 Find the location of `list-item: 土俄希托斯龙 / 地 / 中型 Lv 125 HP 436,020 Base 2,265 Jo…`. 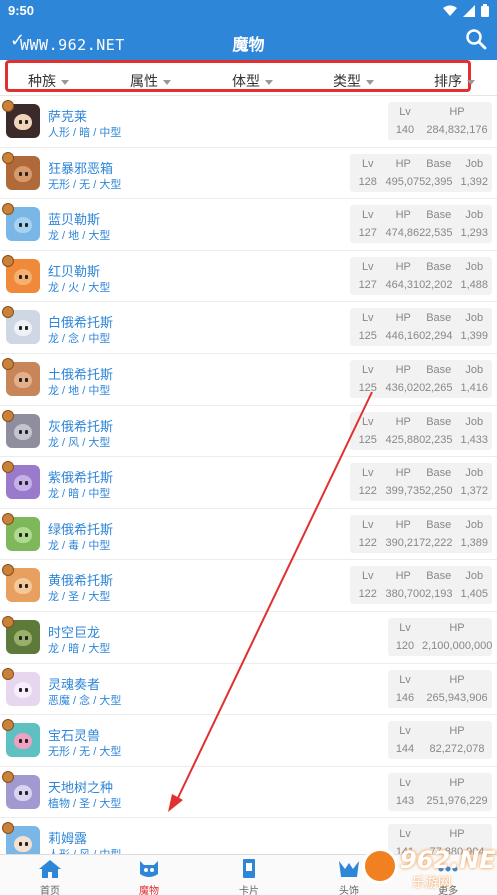

list-item: 土俄希托斯龙 / 地 / 中型 Lv 125 HP 436,020 Base 2,265 Jo… is located at coordinates (248, 380).